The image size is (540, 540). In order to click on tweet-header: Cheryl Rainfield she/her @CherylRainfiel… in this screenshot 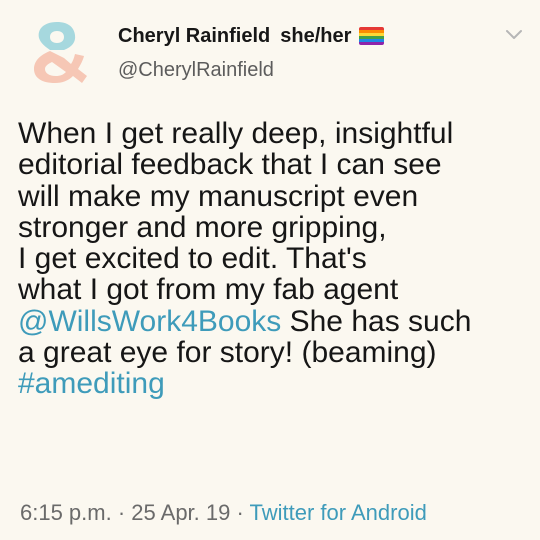, I will do `click(308, 52)`.